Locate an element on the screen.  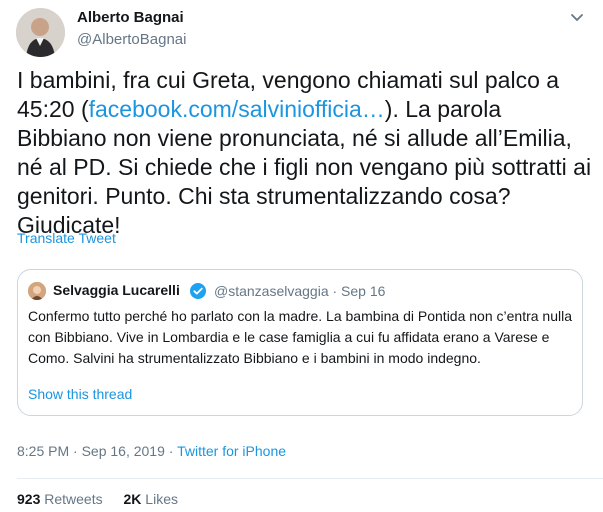
retweets-stat: 923 Retweets is located at coordinates (60, 499).